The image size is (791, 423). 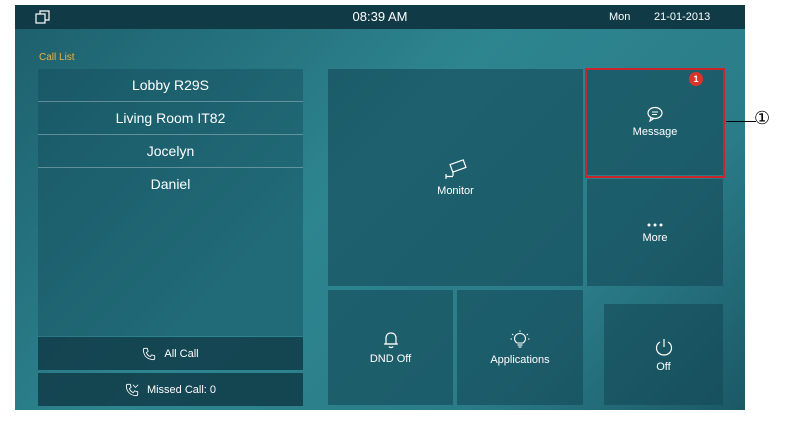 What do you see at coordinates (620, 17) in the screenshot?
I see `status-day: Mon` at bounding box center [620, 17].